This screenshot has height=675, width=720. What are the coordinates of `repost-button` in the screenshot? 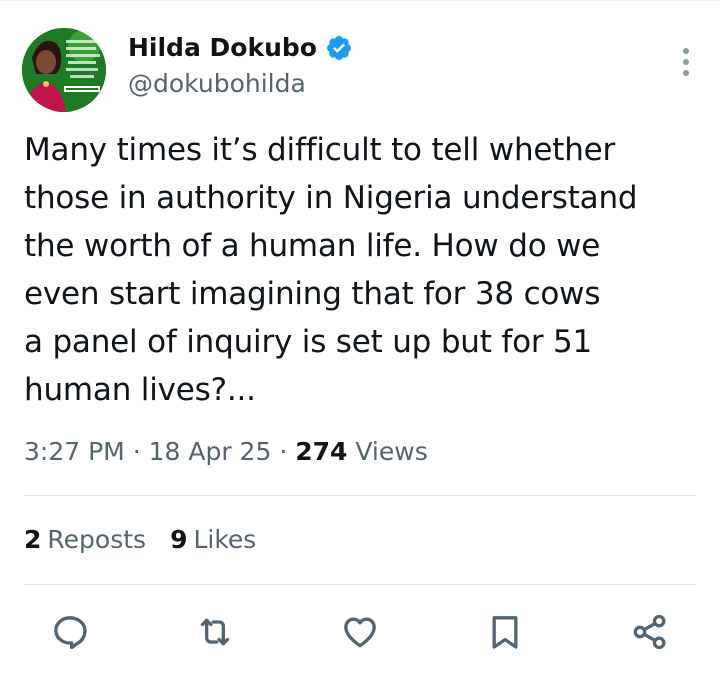 It's located at (215, 632).